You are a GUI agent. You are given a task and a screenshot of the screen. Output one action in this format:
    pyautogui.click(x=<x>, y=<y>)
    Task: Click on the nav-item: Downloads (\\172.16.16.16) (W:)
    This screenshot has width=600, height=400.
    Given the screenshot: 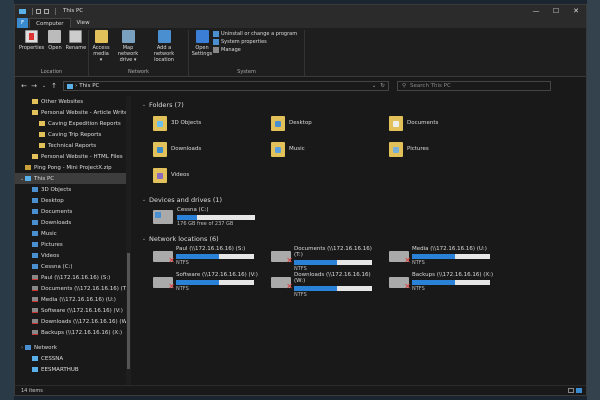 What is the action you would take?
    pyautogui.click(x=73, y=321)
    